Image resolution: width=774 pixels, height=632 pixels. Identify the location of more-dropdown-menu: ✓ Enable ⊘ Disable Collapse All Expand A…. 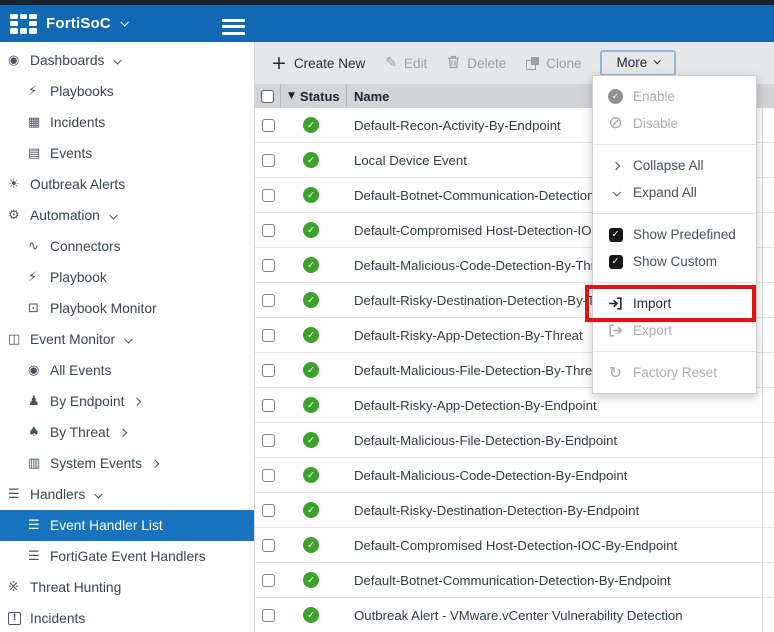
(671, 234).